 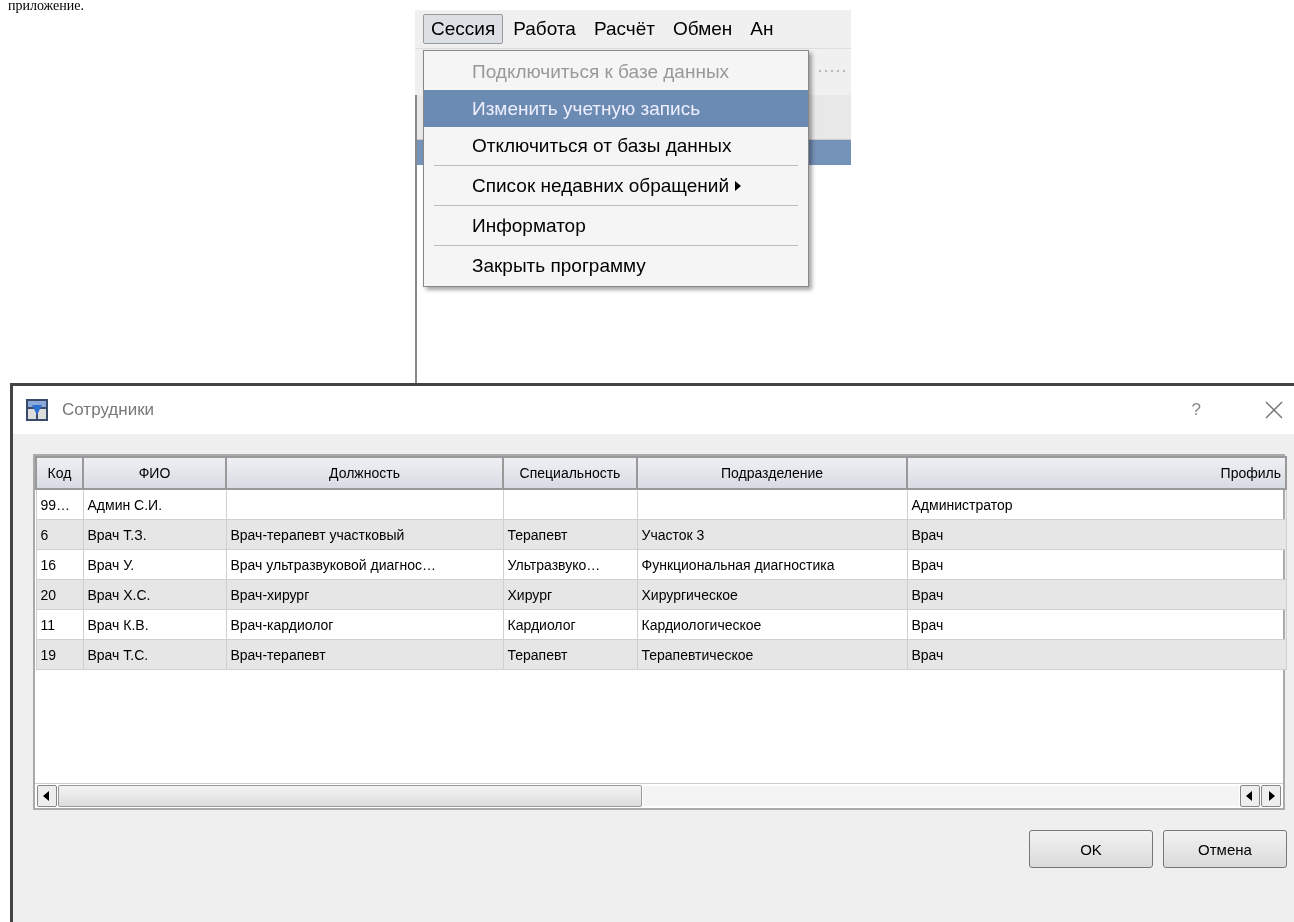 What do you see at coordinates (570, 624) in the screenshot?
I see `table-cell: Кардиолог` at bounding box center [570, 624].